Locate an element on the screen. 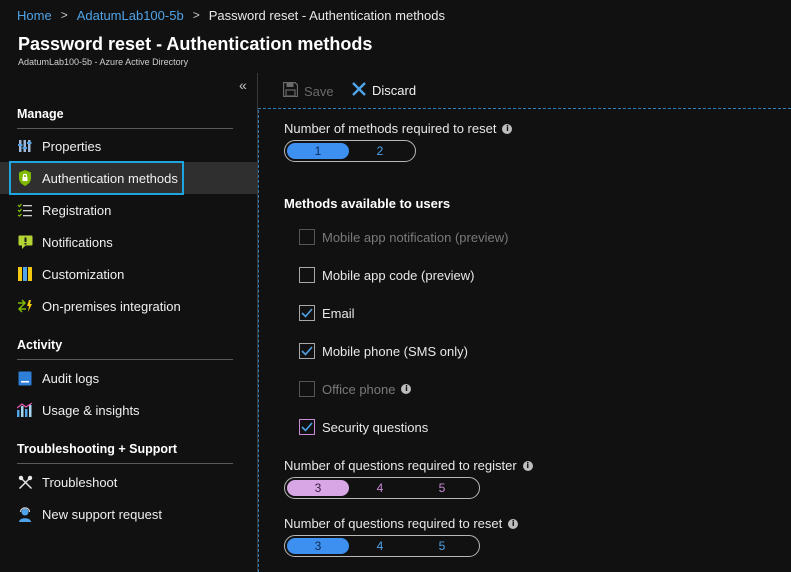 The width and height of the screenshot is (791, 572). save-button: Save is located at coordinates (308, 90).